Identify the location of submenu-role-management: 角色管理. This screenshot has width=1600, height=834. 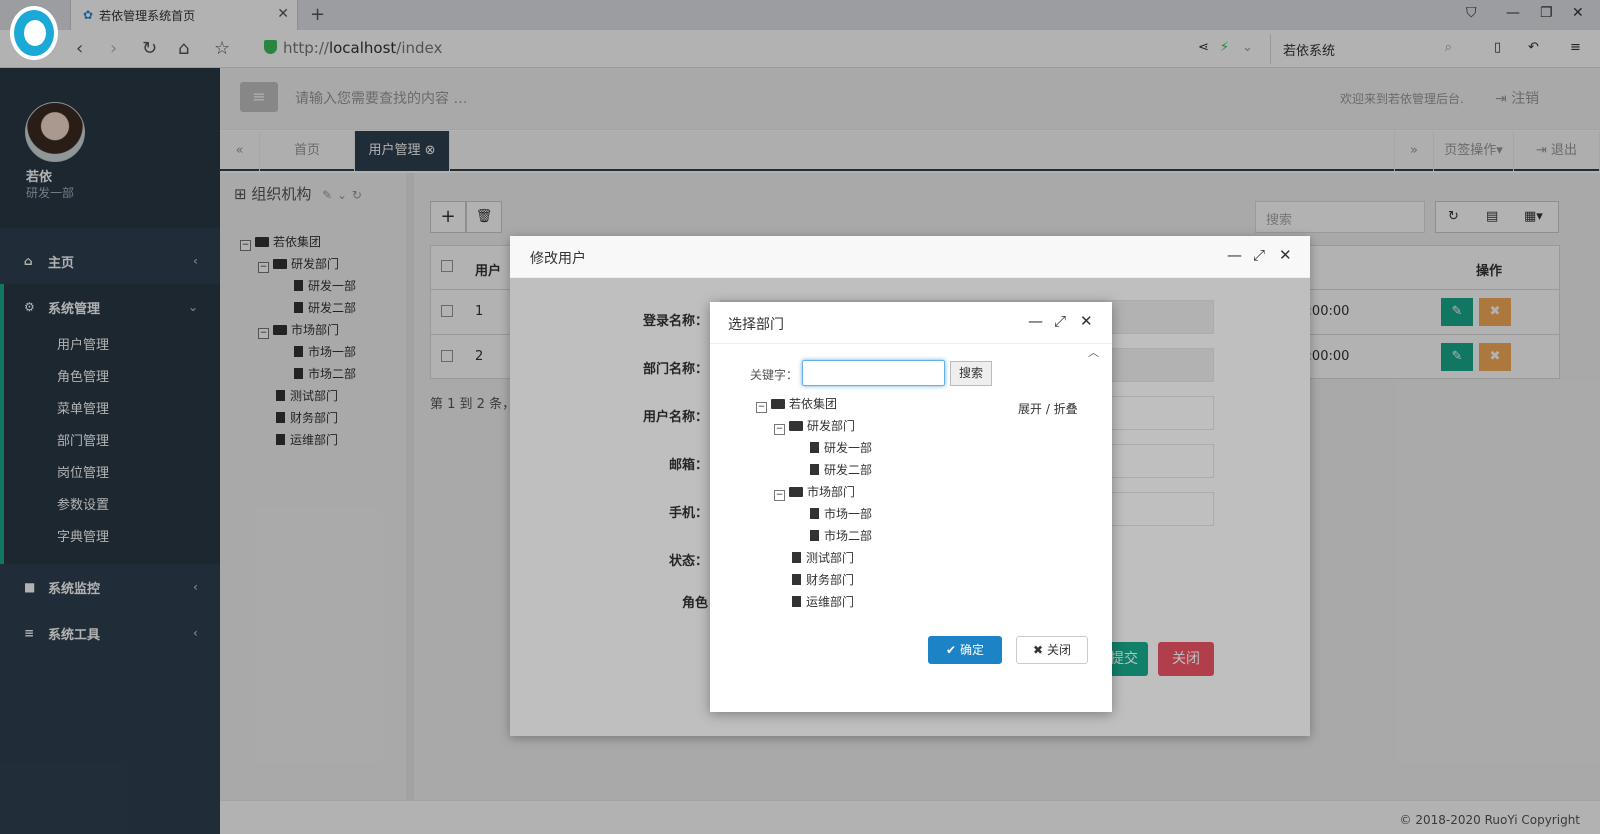
(112, 378).